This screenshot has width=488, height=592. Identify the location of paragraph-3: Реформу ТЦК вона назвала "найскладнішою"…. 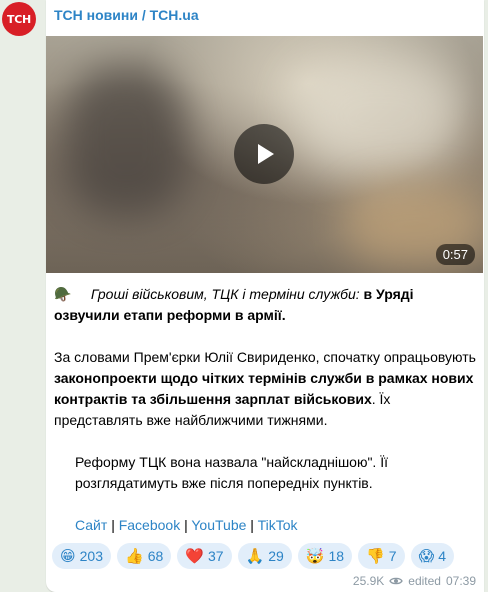
(231, 472).